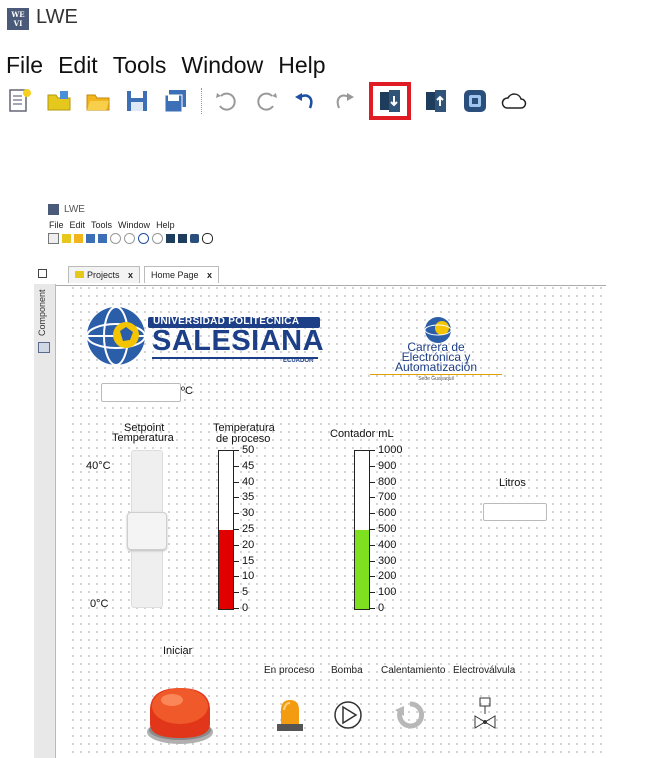 Image resolution: width=646 pixels, height=758 pixels. I want to click on cloud-icon, so click(514, 101).